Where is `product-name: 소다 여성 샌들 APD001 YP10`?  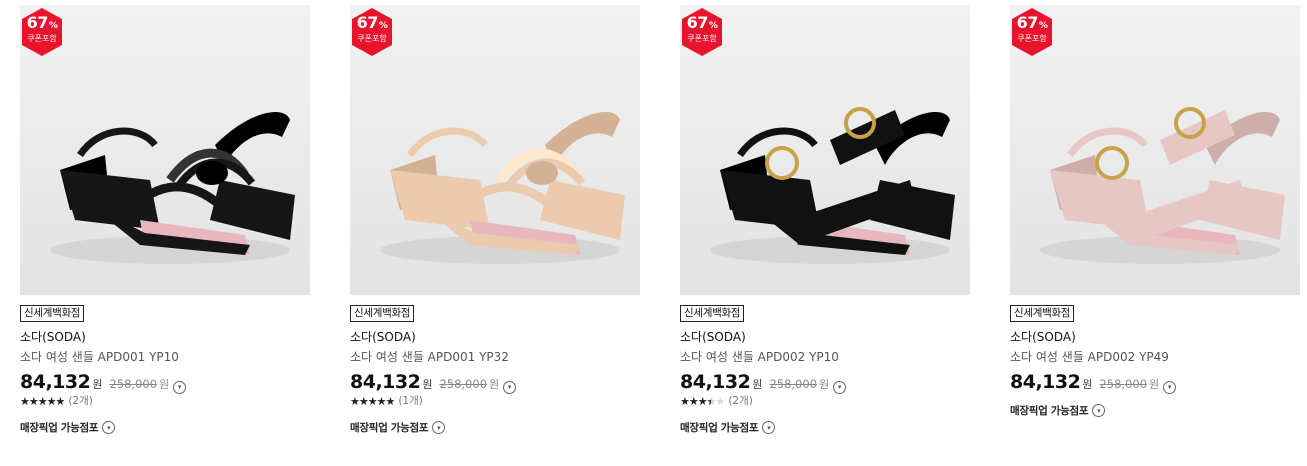
product-name: 소다 여성 샌들 APD001 YP10 is located at coordinates (165, 357).